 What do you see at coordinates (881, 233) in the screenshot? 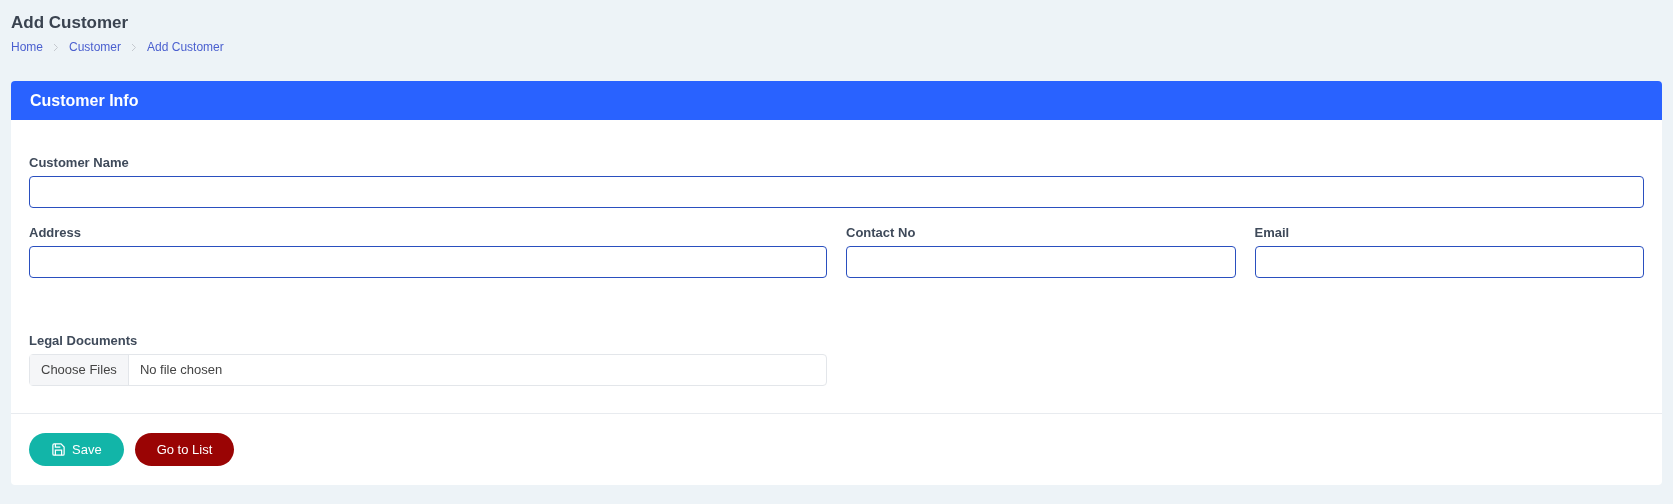
I see `field-label: Contact No` at bounding box center [881, 233].